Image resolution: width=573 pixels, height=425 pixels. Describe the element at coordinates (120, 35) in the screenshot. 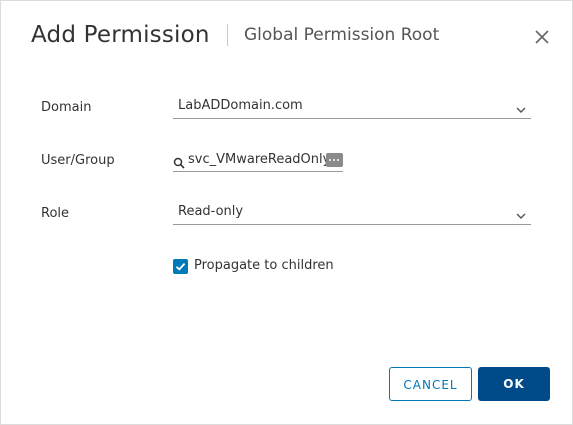

I see `dialog-title: Add Permission` at that location.